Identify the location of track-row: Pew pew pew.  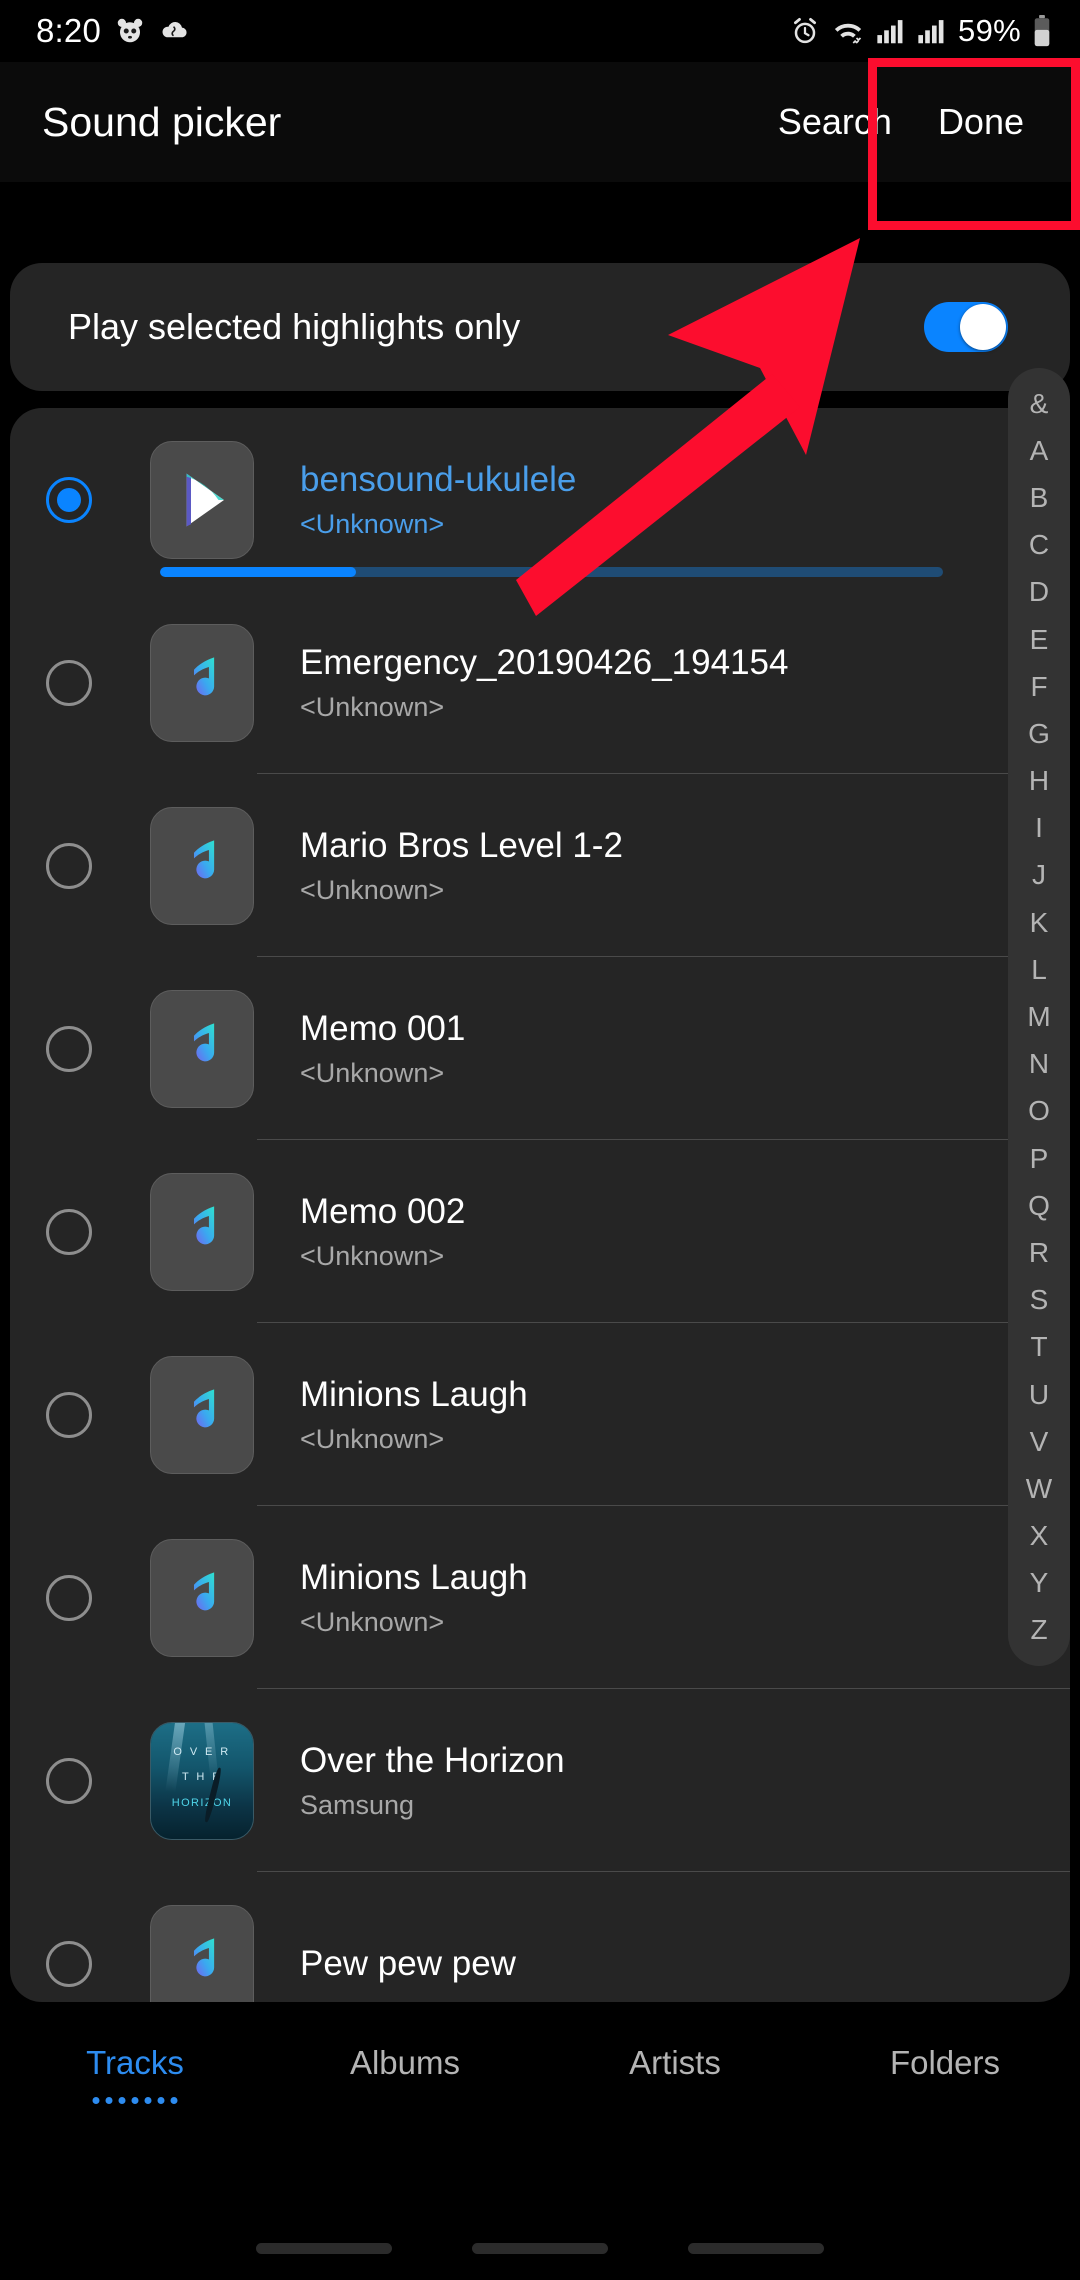
(540, 1937).